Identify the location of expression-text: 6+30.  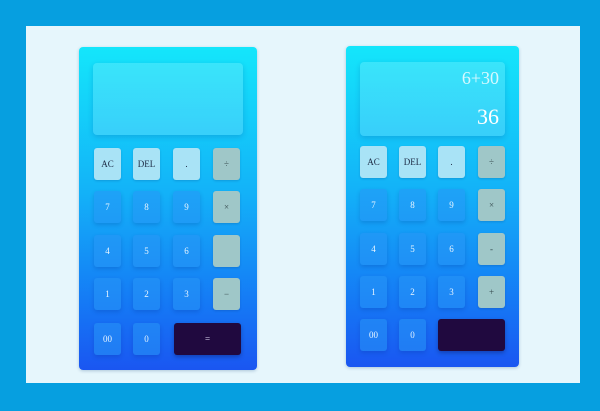
(480, 78).